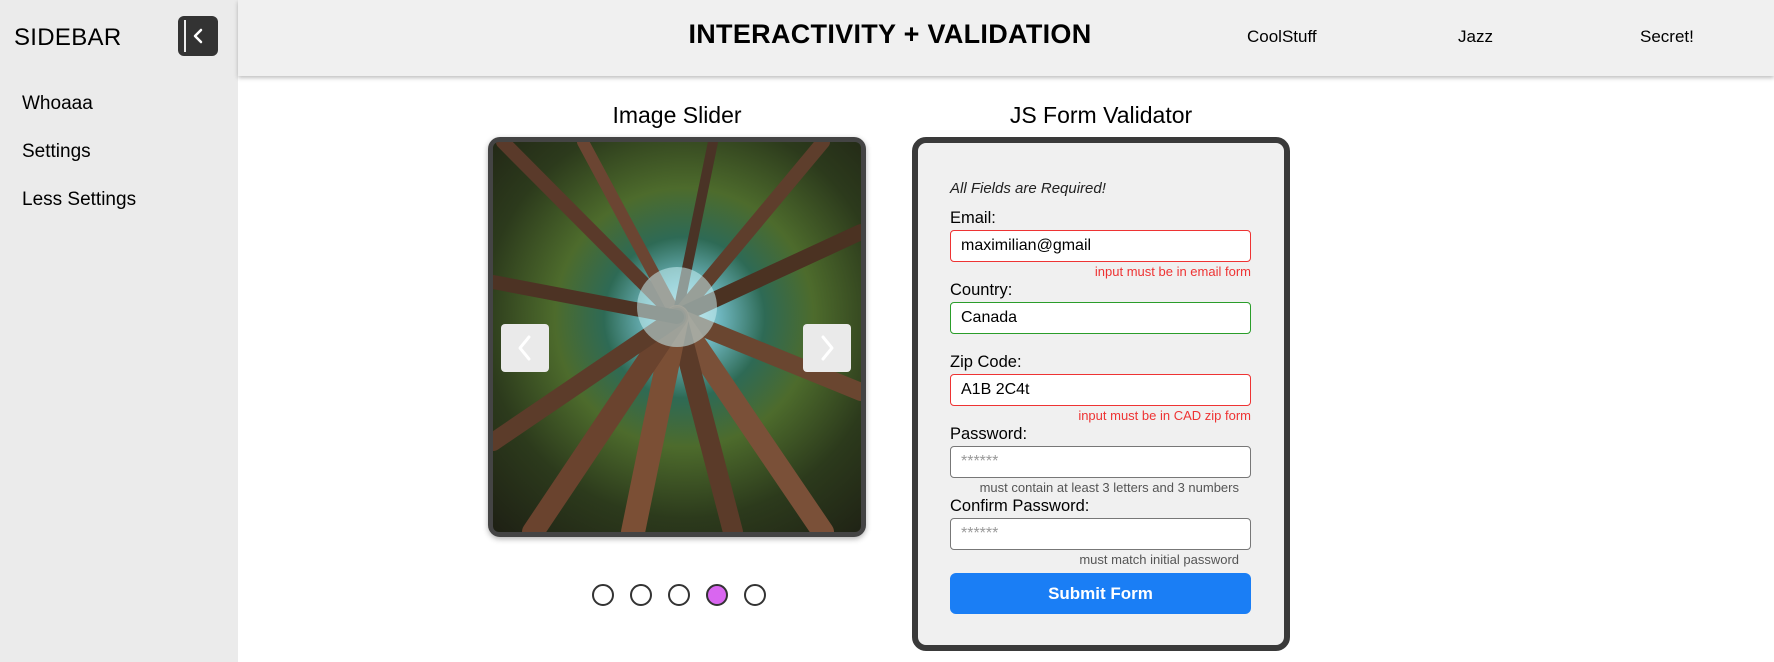 The image size is (1774, 662). I want to click on sidebar-nav: Whoaaa Settings Less Settings, so click(79, 162).